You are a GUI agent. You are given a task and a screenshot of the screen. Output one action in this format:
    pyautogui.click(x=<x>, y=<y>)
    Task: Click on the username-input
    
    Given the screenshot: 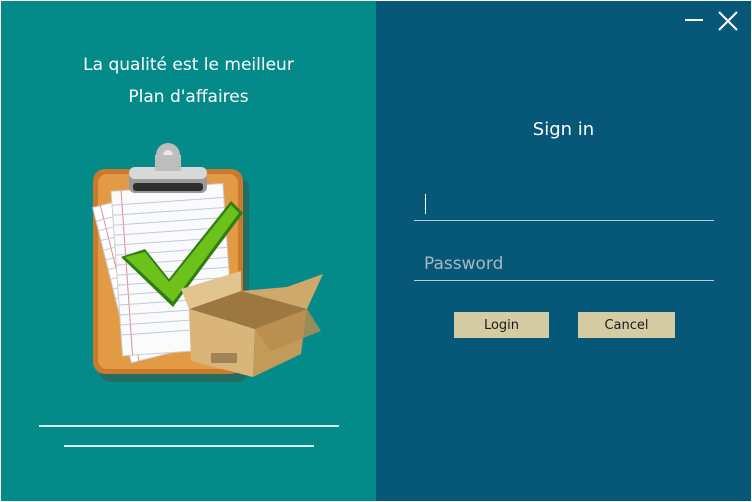 What is the action you would take?
    pyautogui.click(x=564, y=204)
    